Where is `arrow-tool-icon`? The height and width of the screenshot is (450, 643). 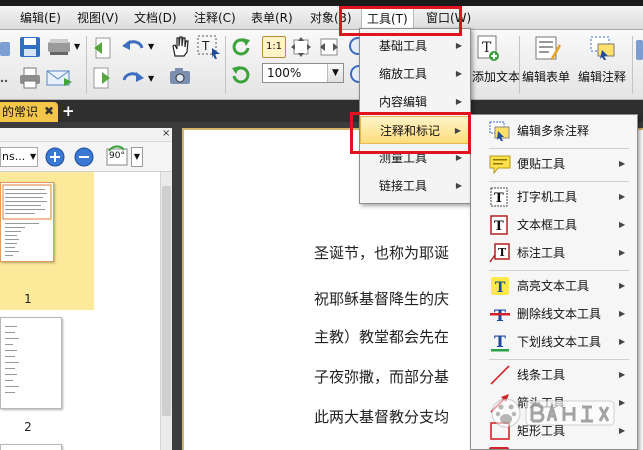
arrow-tool-icon is located at coordinates (500, 403).